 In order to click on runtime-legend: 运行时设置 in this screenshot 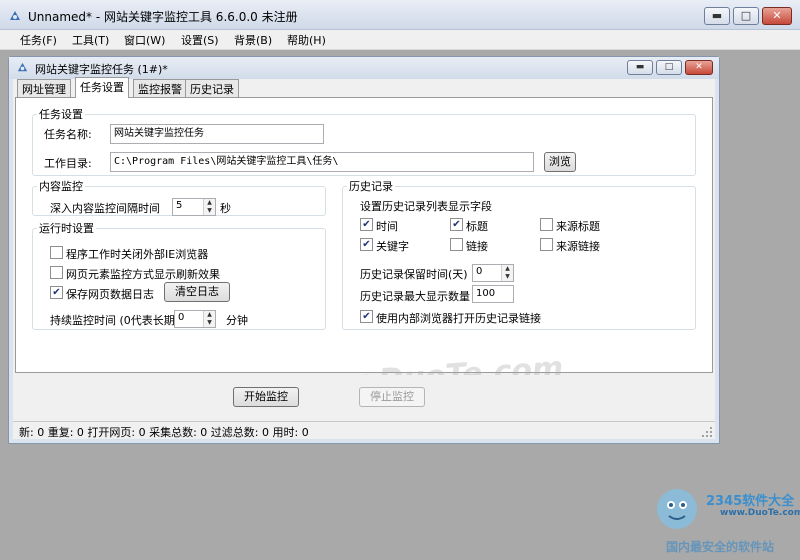, I will do `click(66, 228)`.